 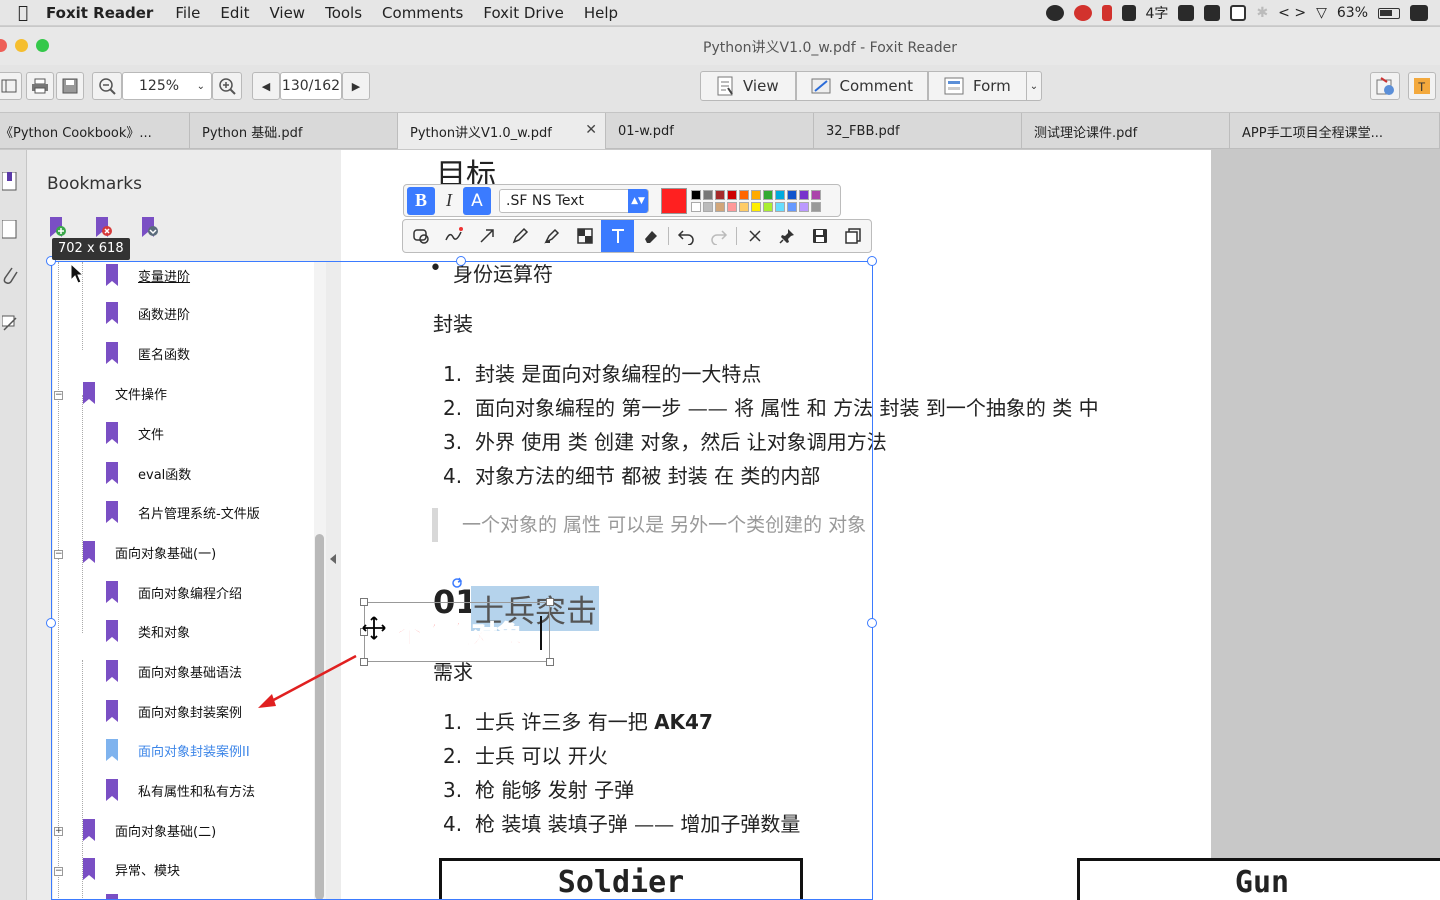 What do you see at coordinates (167, 86) in the screenshot?
I see `zoom-select: 125% ⌄` at bounding box center [167, 86].